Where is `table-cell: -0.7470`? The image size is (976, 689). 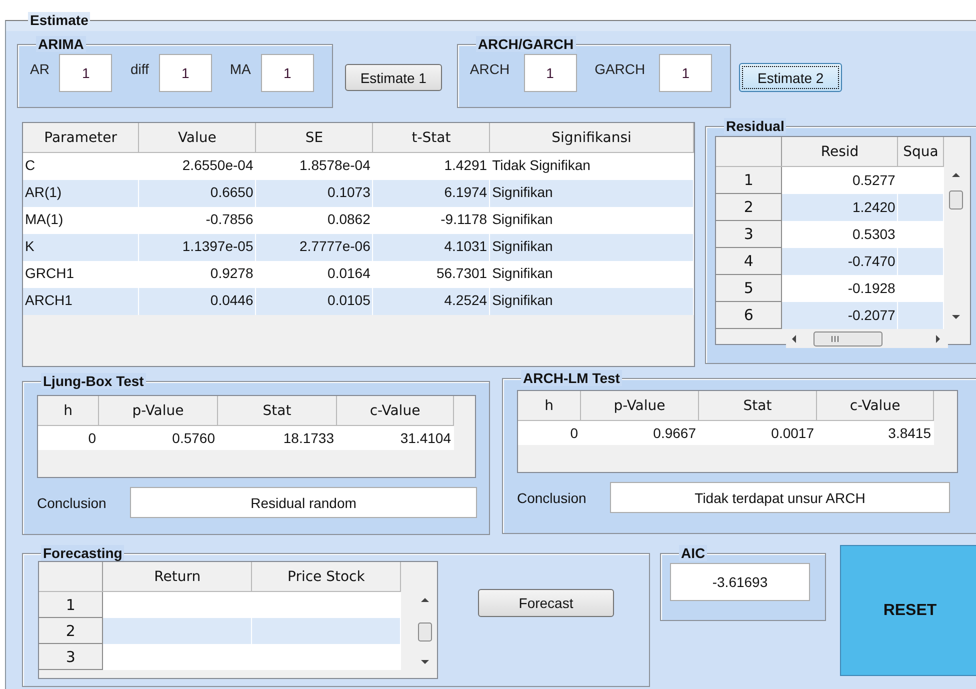
table-cell: -0.7470 is located at coordinates (840, 261).